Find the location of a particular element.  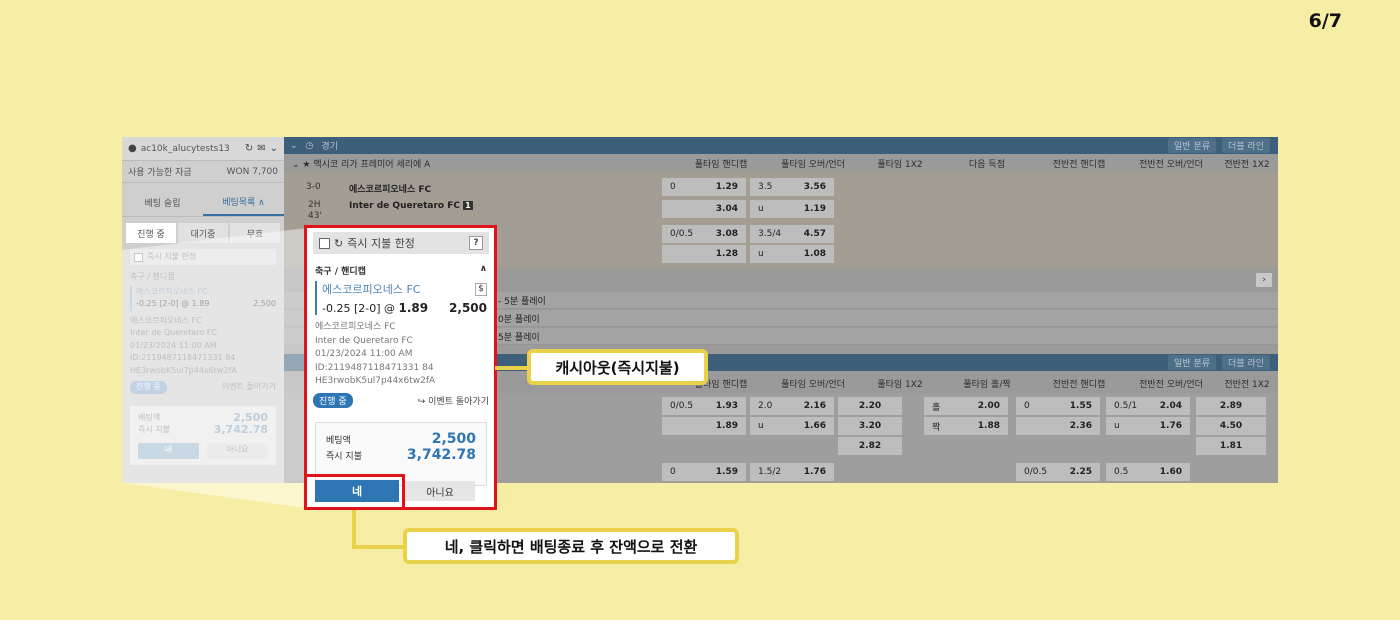

user-bar: ● ac10k_alucytests13 ↻ ✉ ⌄ is located at coordinates (203, 149).